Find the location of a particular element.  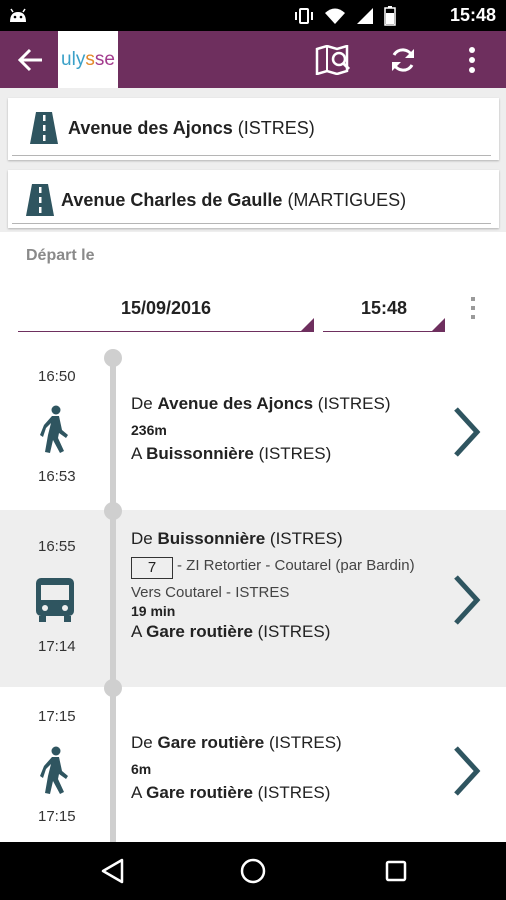

step-start-time: 16:55 is located at coordinates (57, 546).